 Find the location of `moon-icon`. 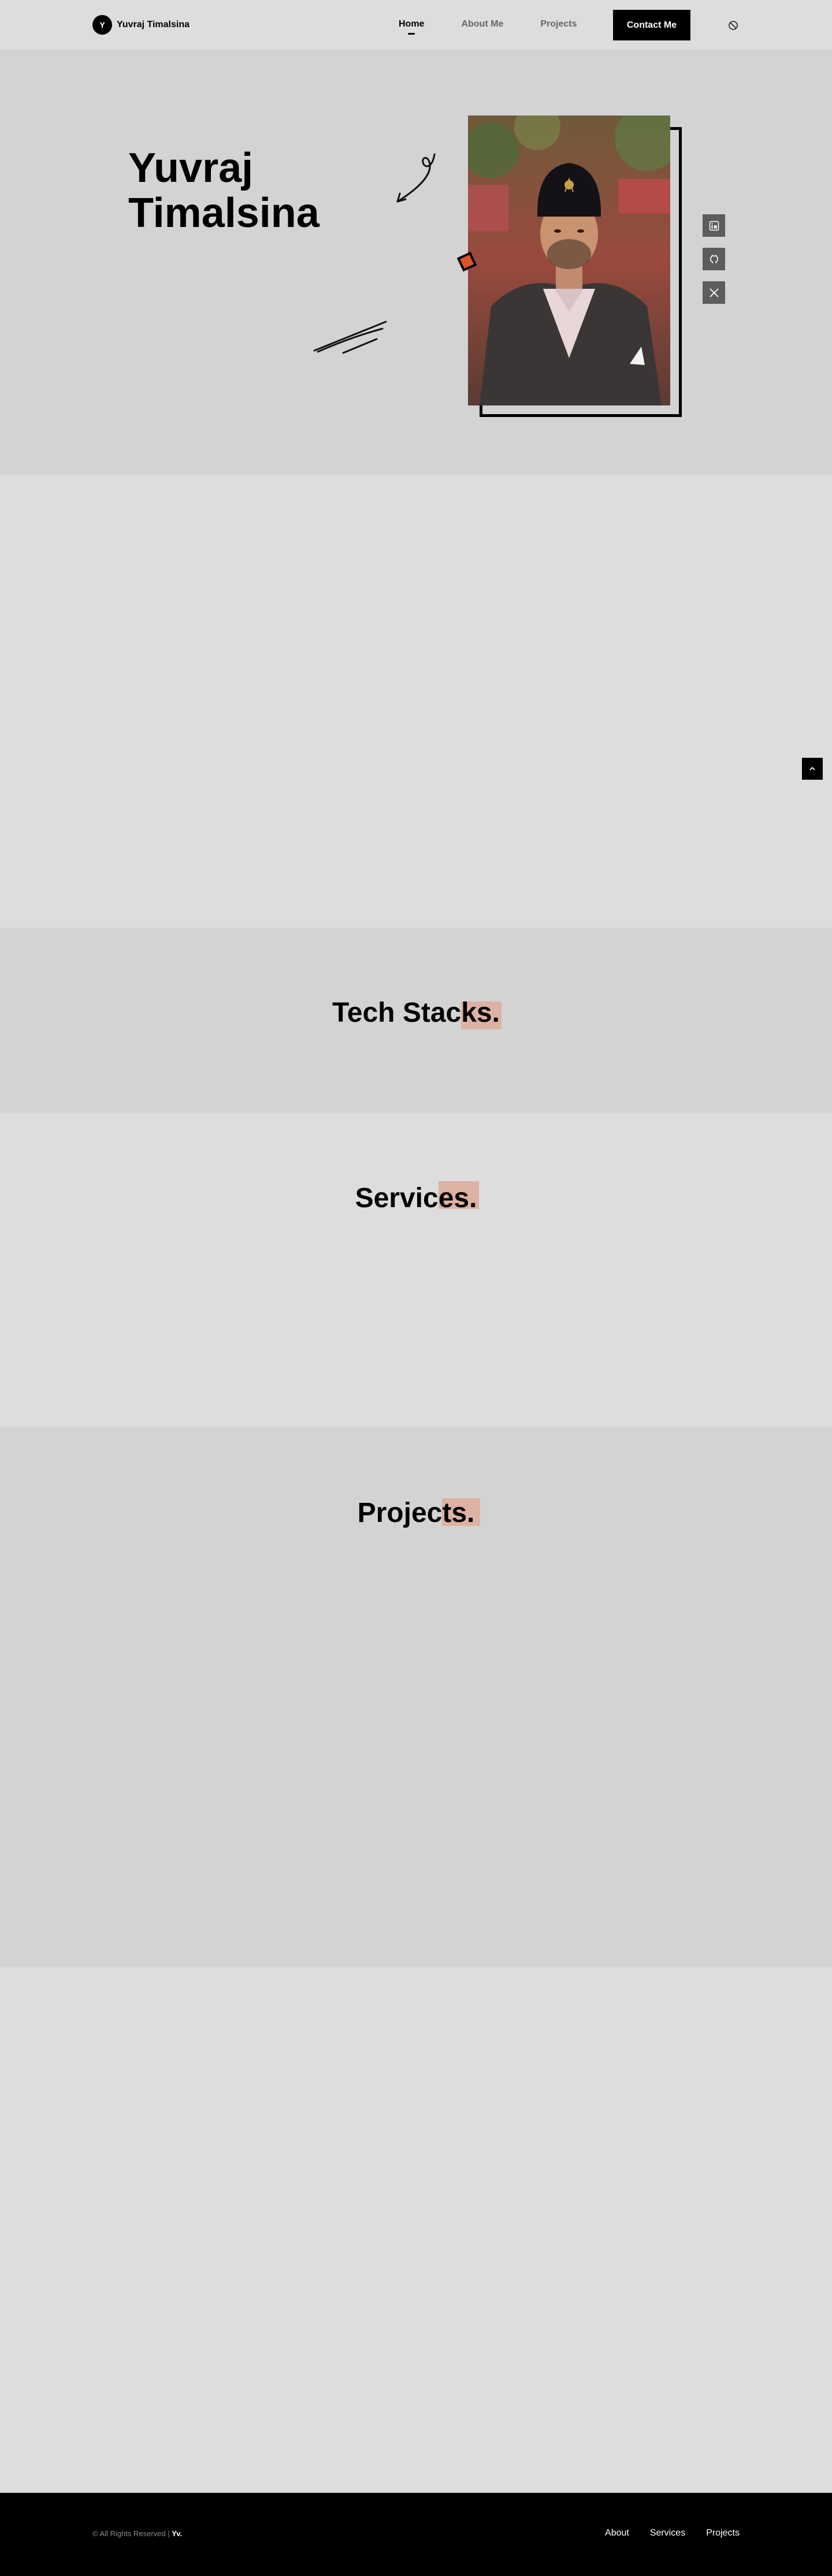

moon-icon is located at coordinates (733, 25).